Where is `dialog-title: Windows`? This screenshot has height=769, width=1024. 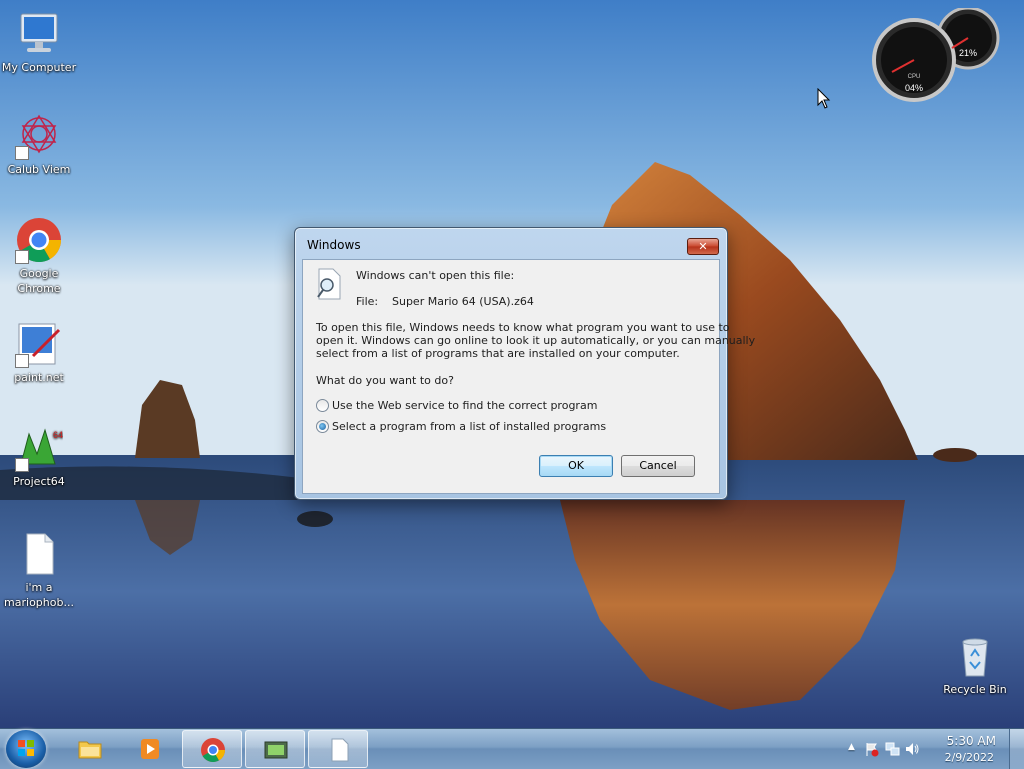 dialog-title: Windows is located at coordinates (334, 245).